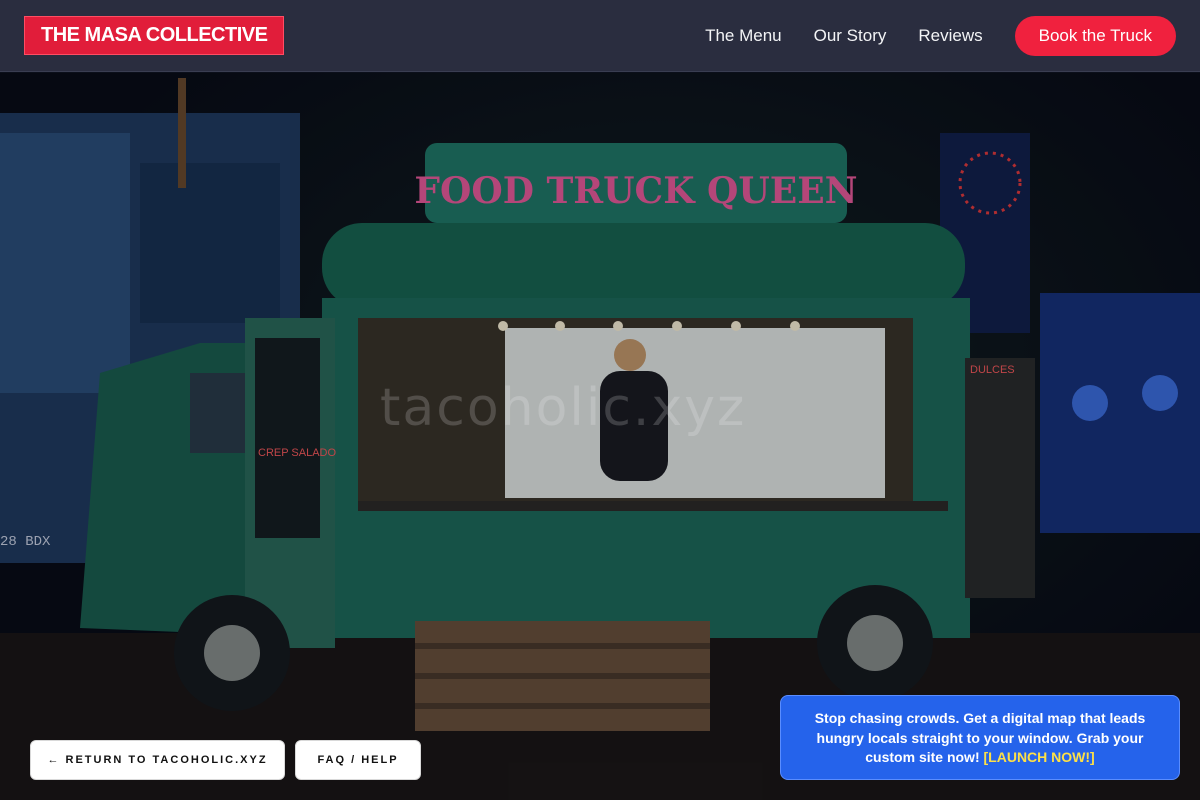 The height and width of the screenshot is (800, 1200). Describe the element at coordinates (358, 760) in the screenshot. I see `faq-button: FAQ / HELP` at that location.